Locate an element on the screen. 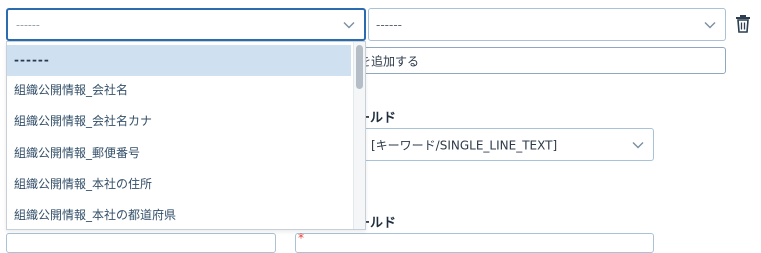  field-select-left-value: ------ is located at coordinates (28, 24).